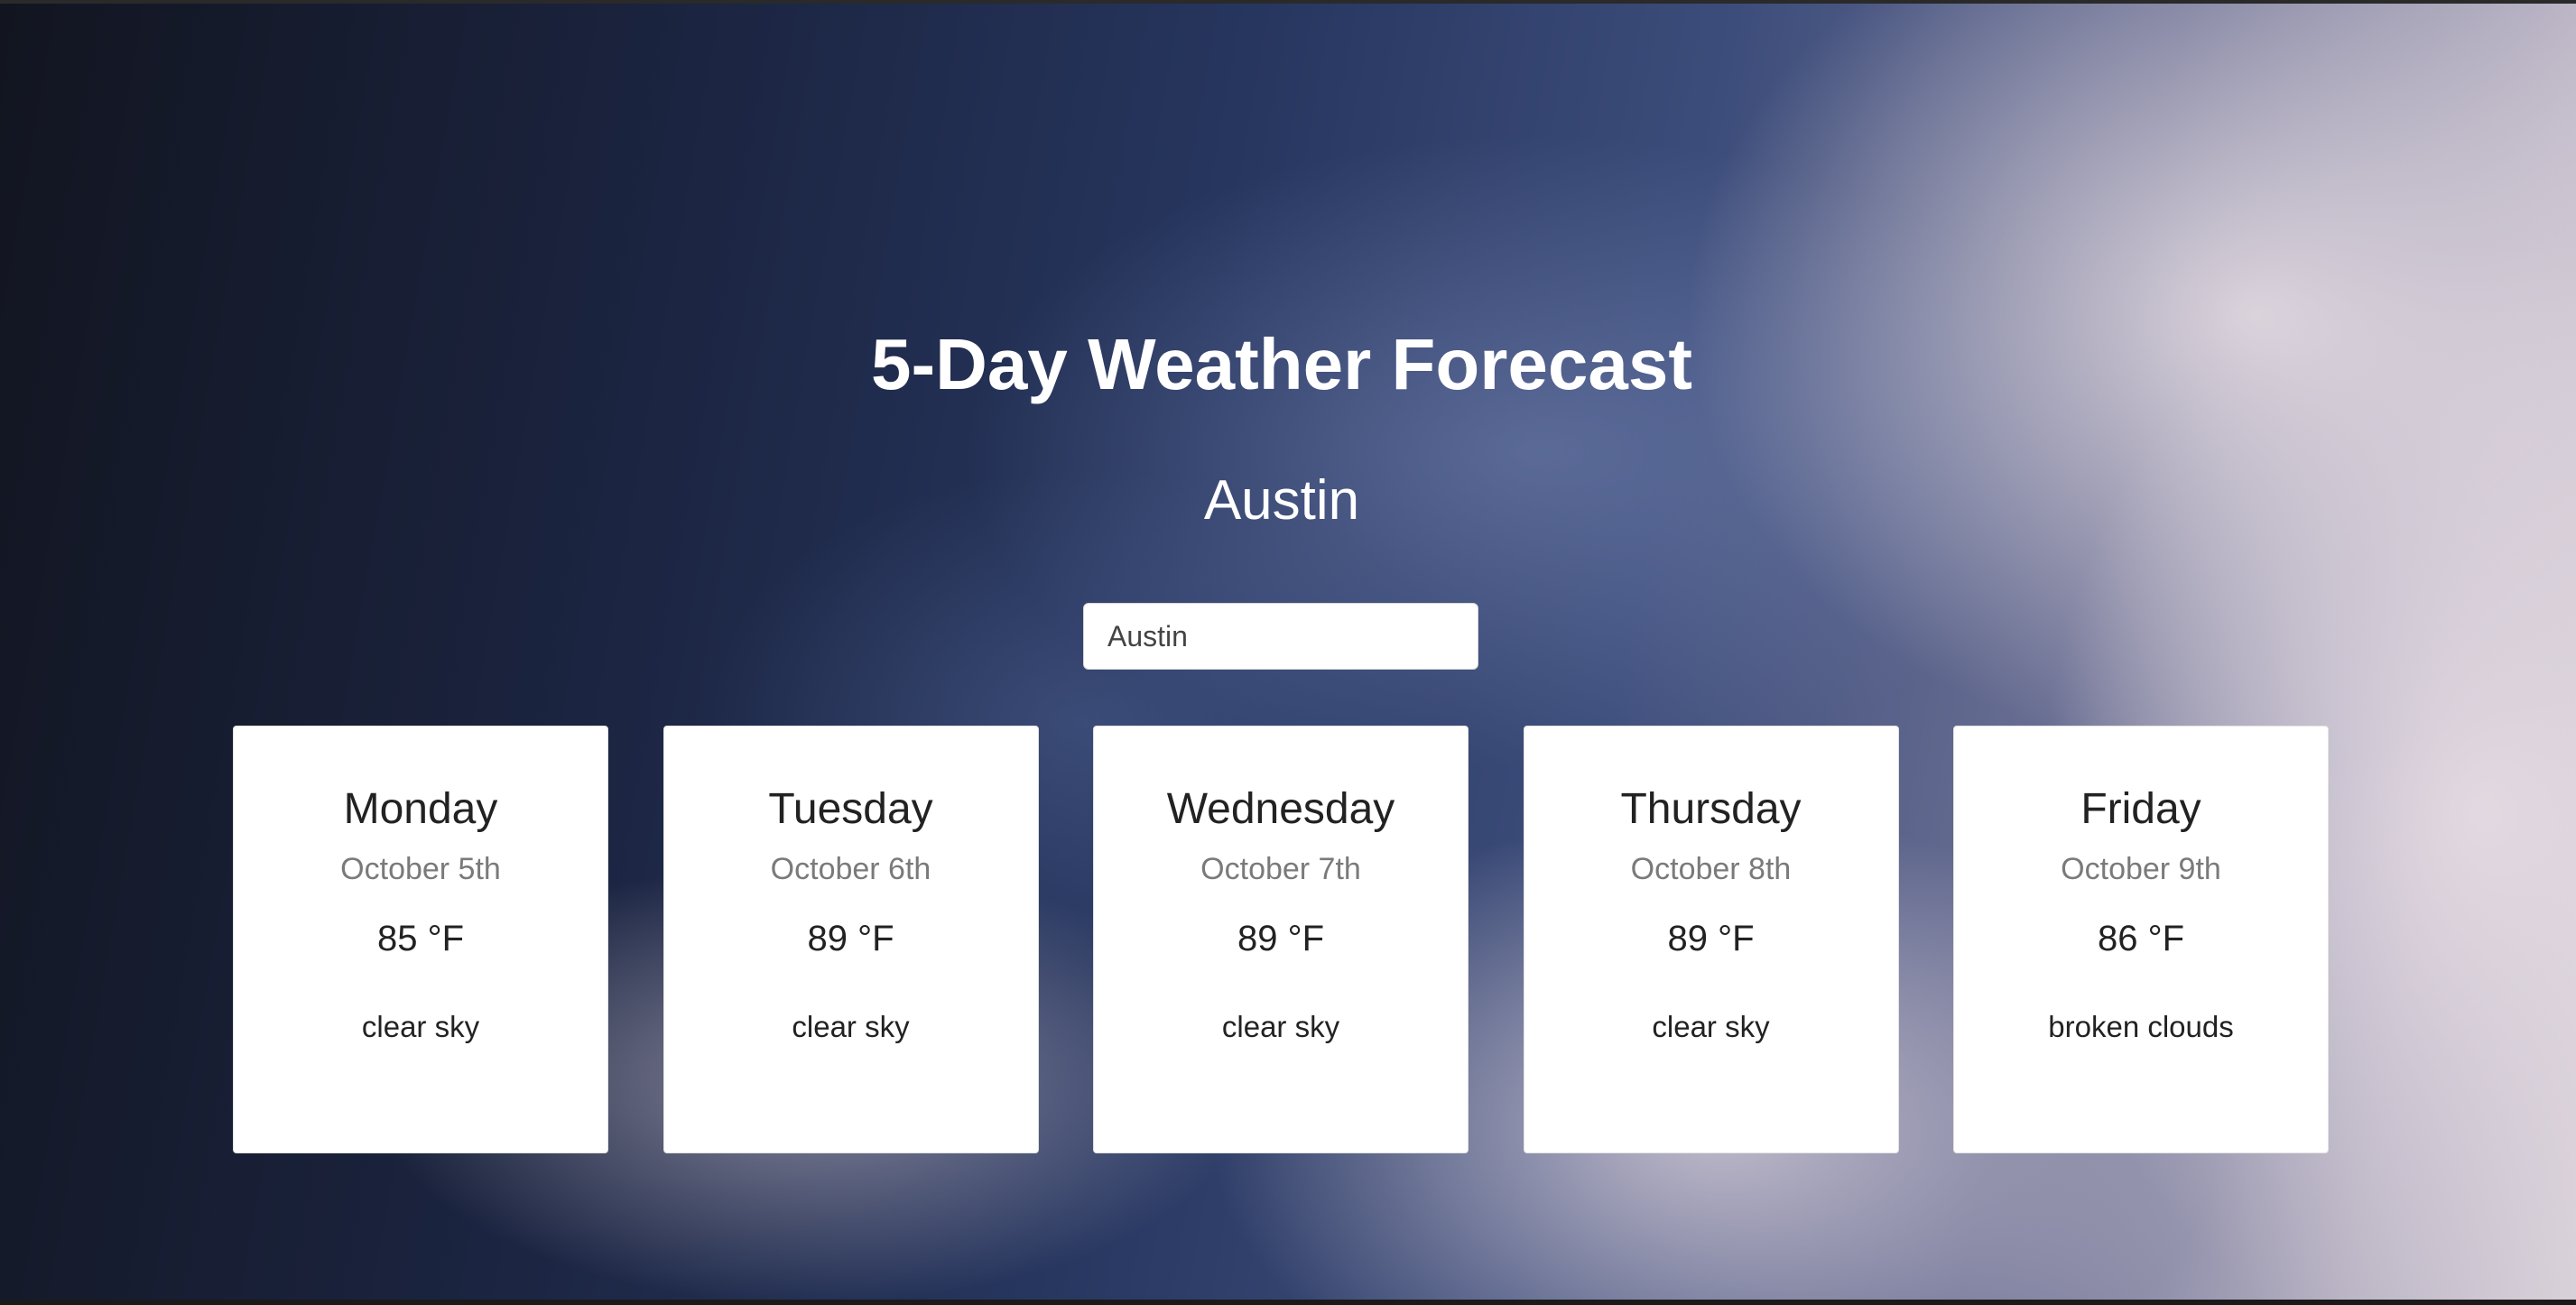 This screenshot has height=1305, width=2576. Describe the element at coordinates (851, 869) in the screenshot. I see `forecast-date: October 6th` at that location.